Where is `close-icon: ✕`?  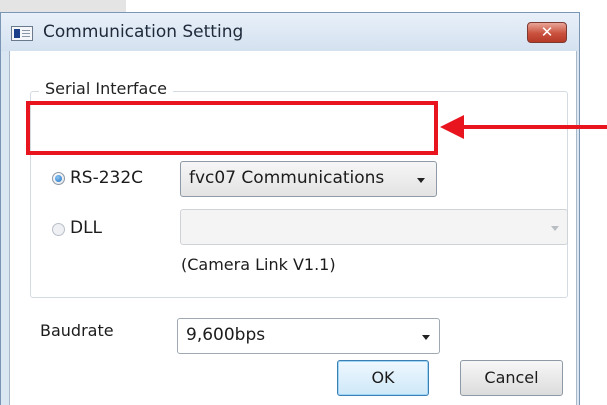
close-icon: ✕ is located at coordinates (547, 32).